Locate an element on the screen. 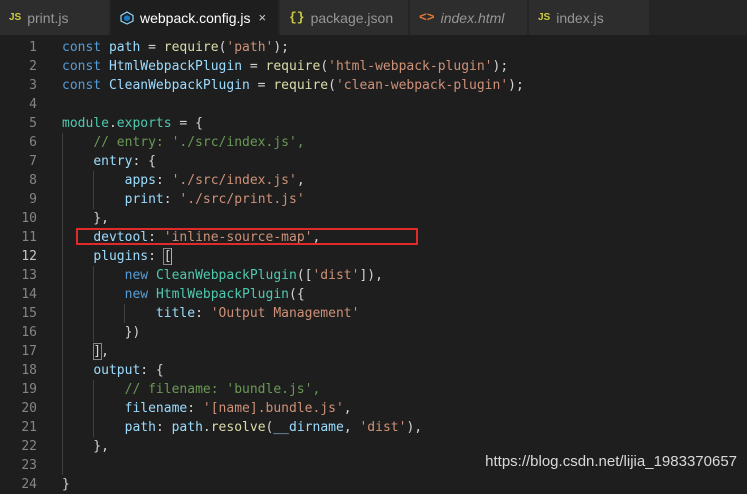 This screenshot has height=494, width=747. code-token: output is located at coordinates (117, 370).